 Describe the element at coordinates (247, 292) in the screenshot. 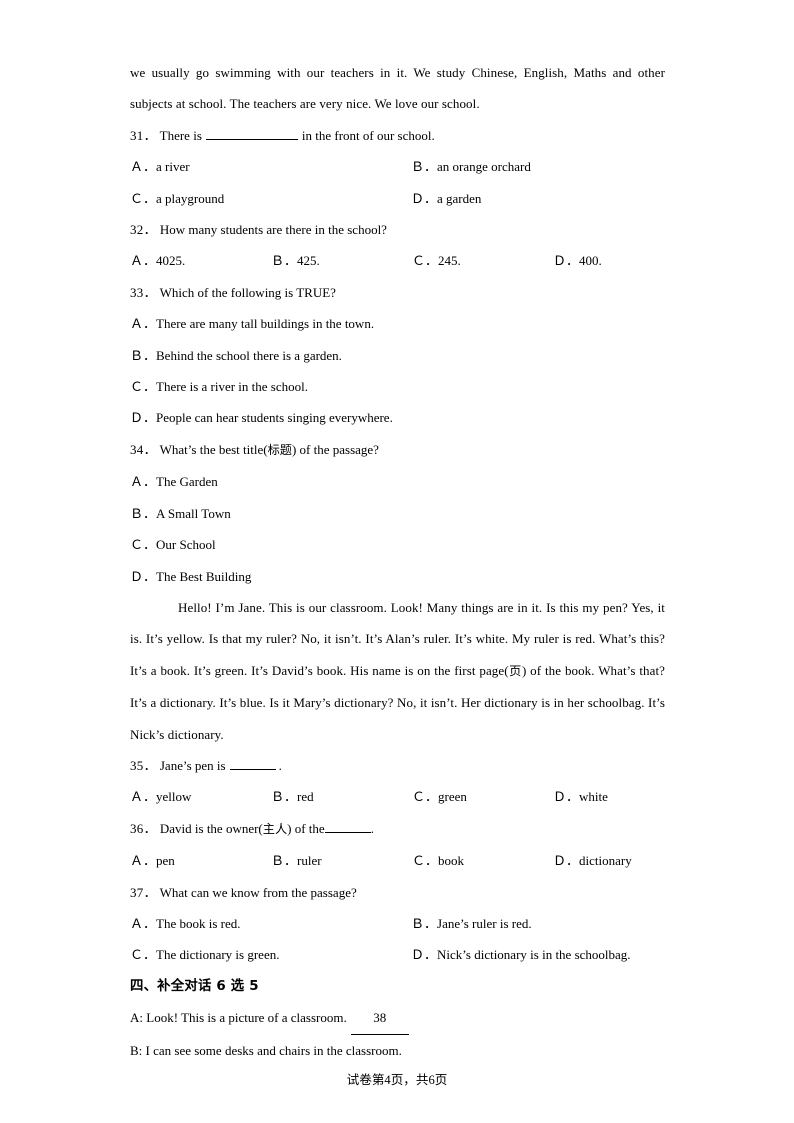

I see `question-stem-text-33: Which of the following is TRUE?` at that location.